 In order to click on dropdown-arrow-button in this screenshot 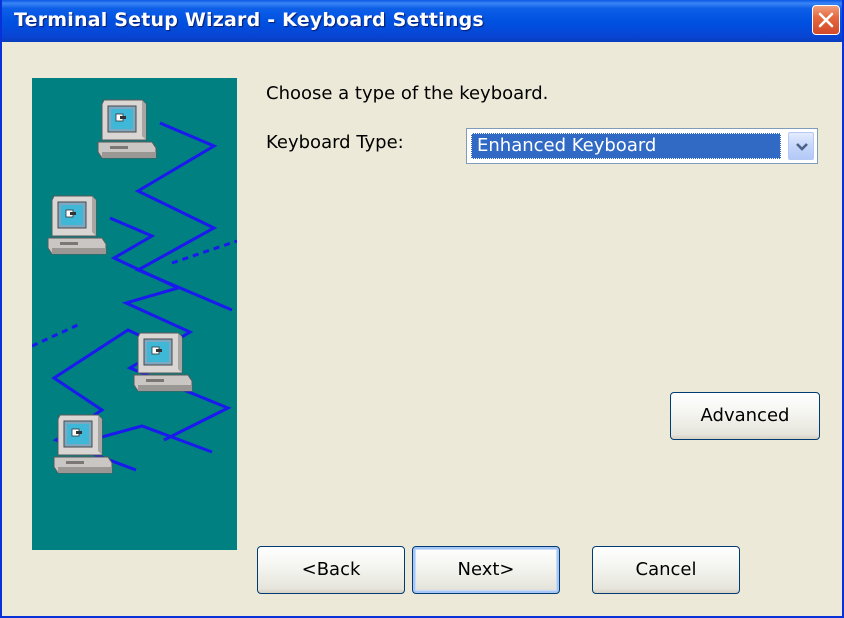, I will do `click(801, 146)`.